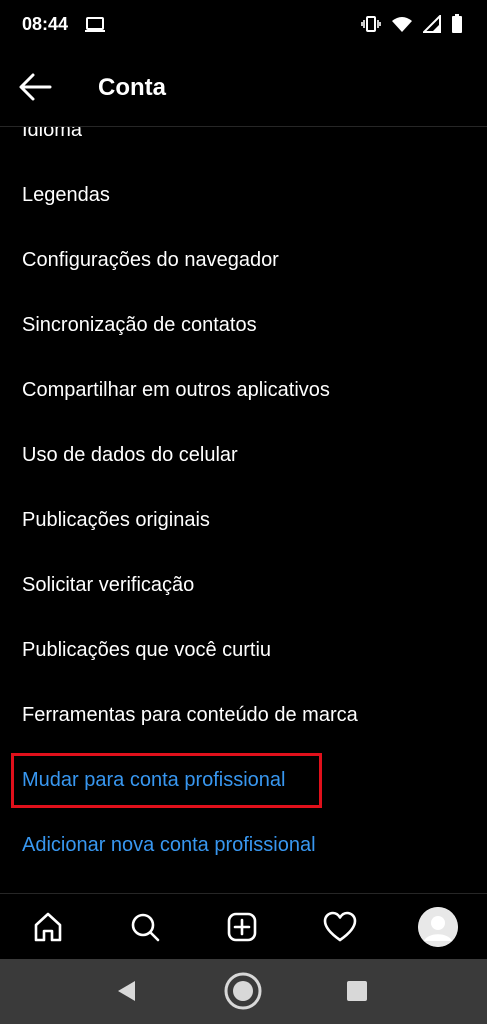 This screenshot has height=1024, width=487. What do you see at coordinates (66, 194) in the screenshot?
I see `menu-item-label: Legendas` at bounding box center [66, 194].